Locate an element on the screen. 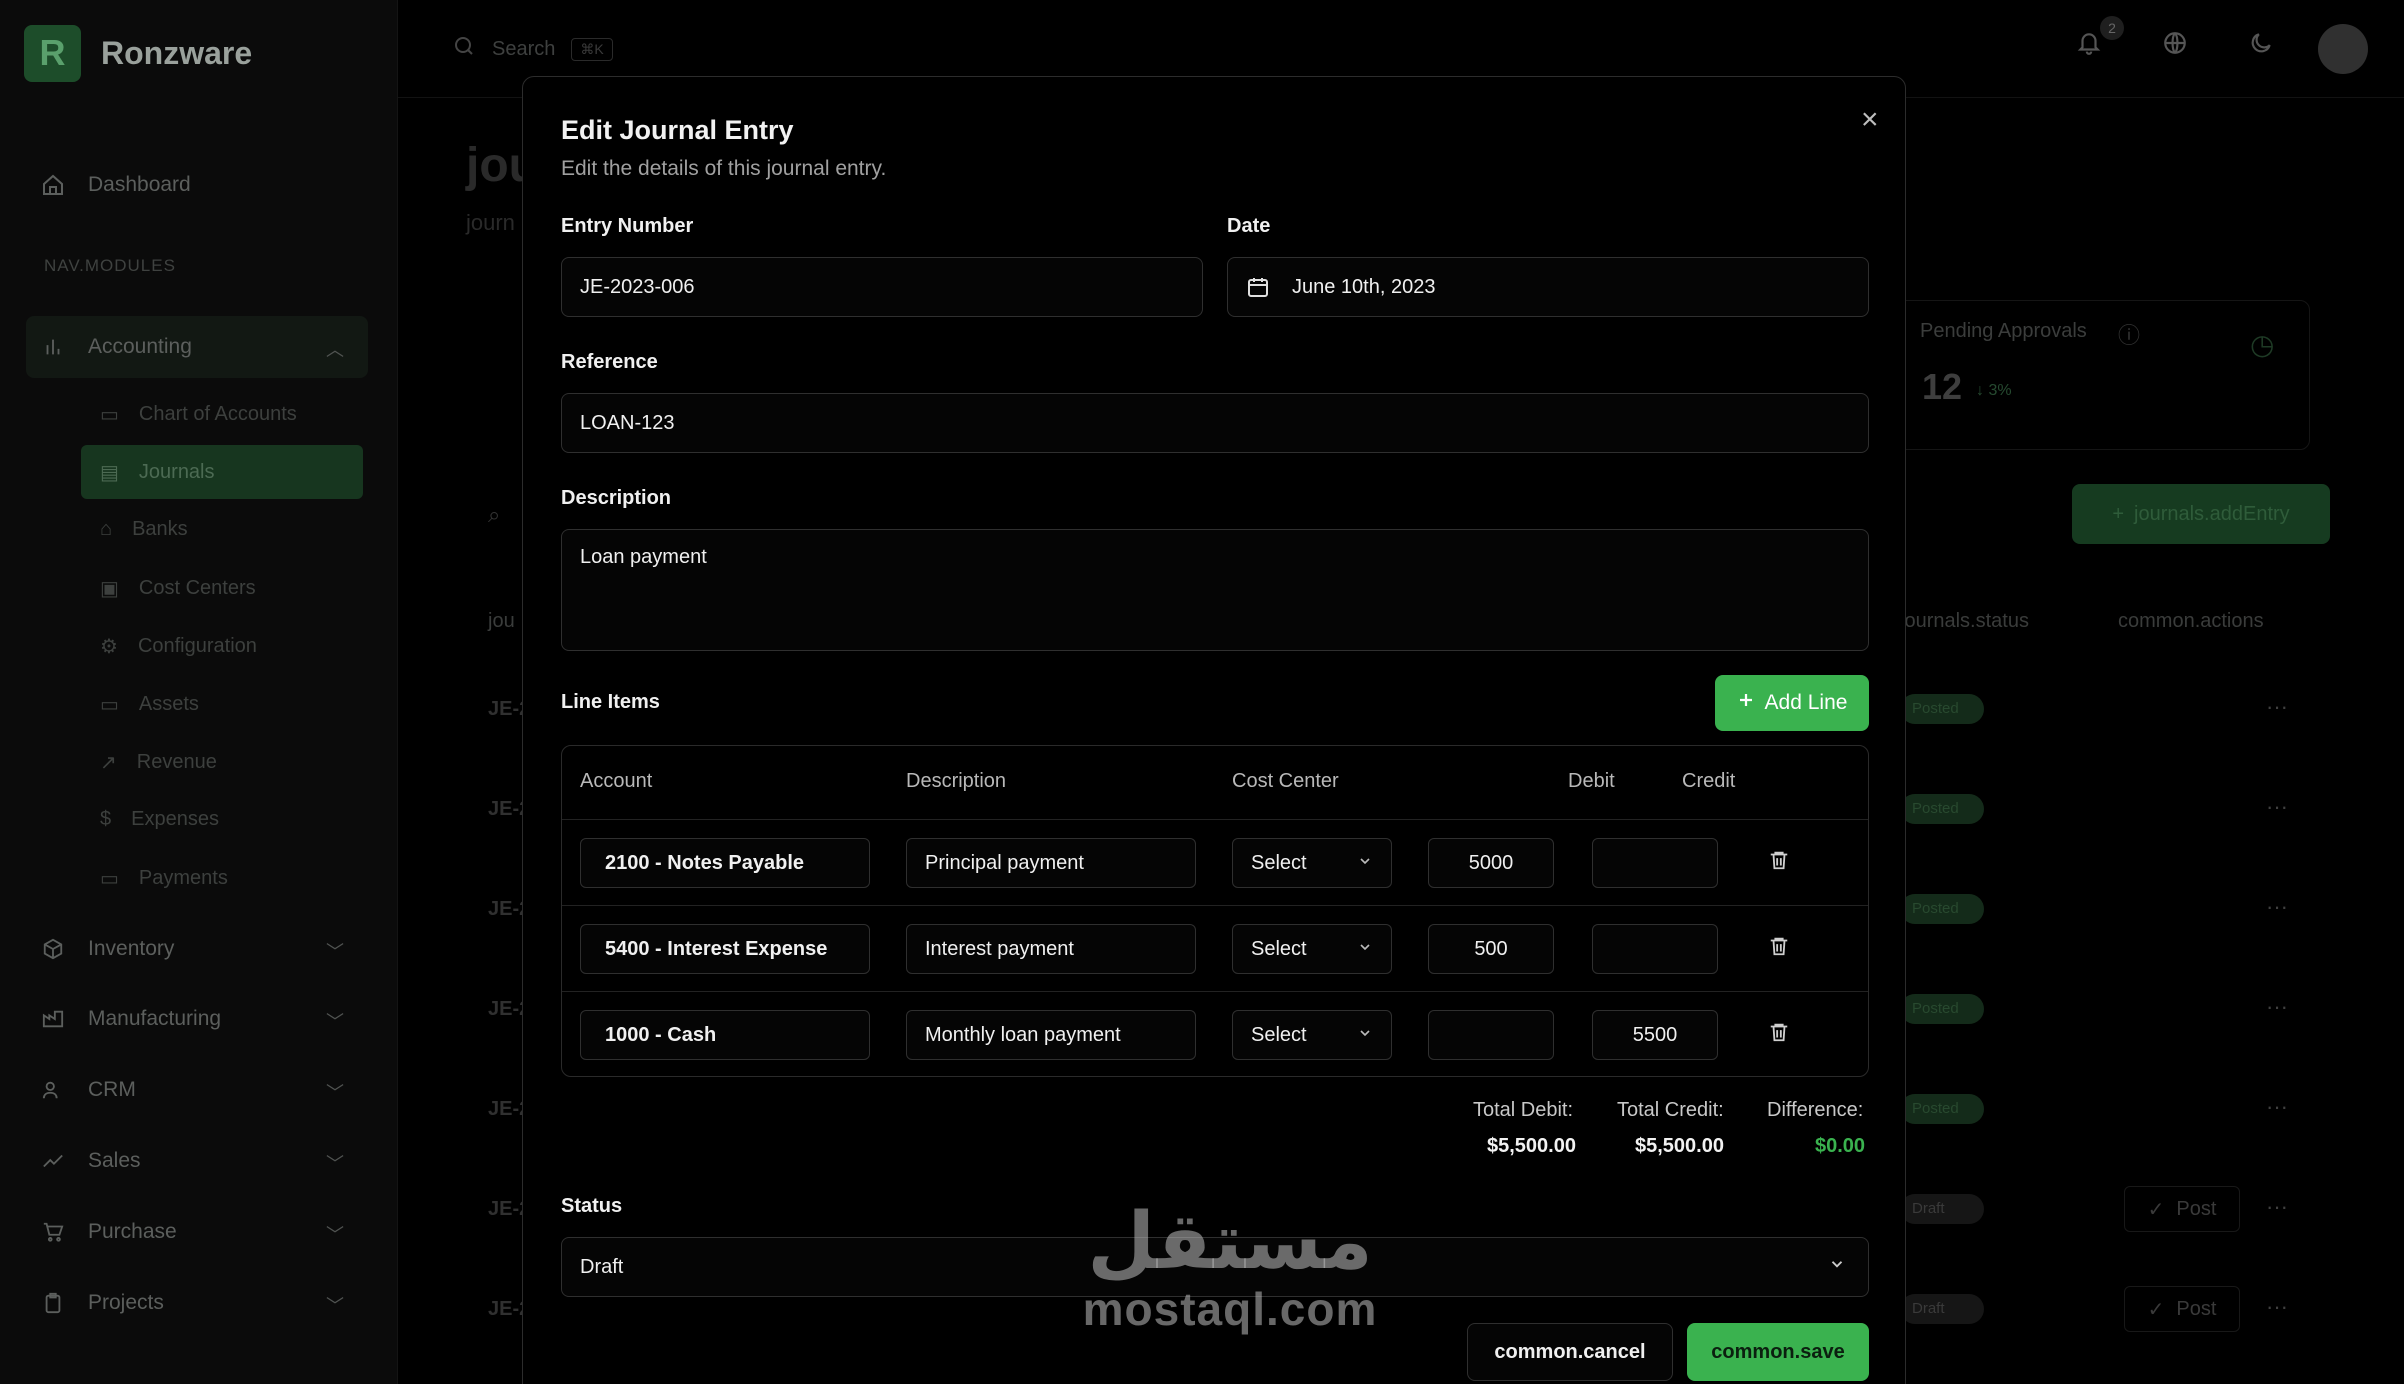  search-icon: ⌕ is located at coordinates (494, 515).